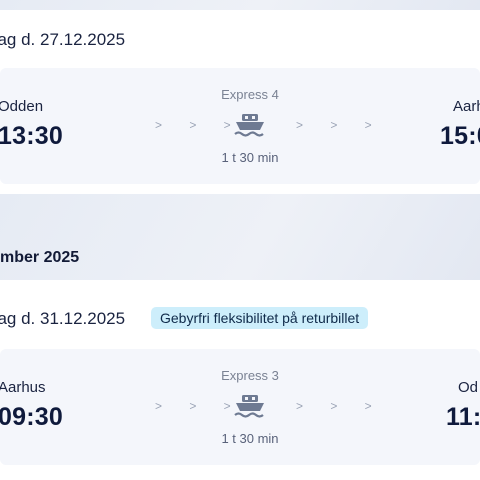  I want to click on flex-badge: Gebyrfri fleksibilitet på returbillet, so click(260, 318).